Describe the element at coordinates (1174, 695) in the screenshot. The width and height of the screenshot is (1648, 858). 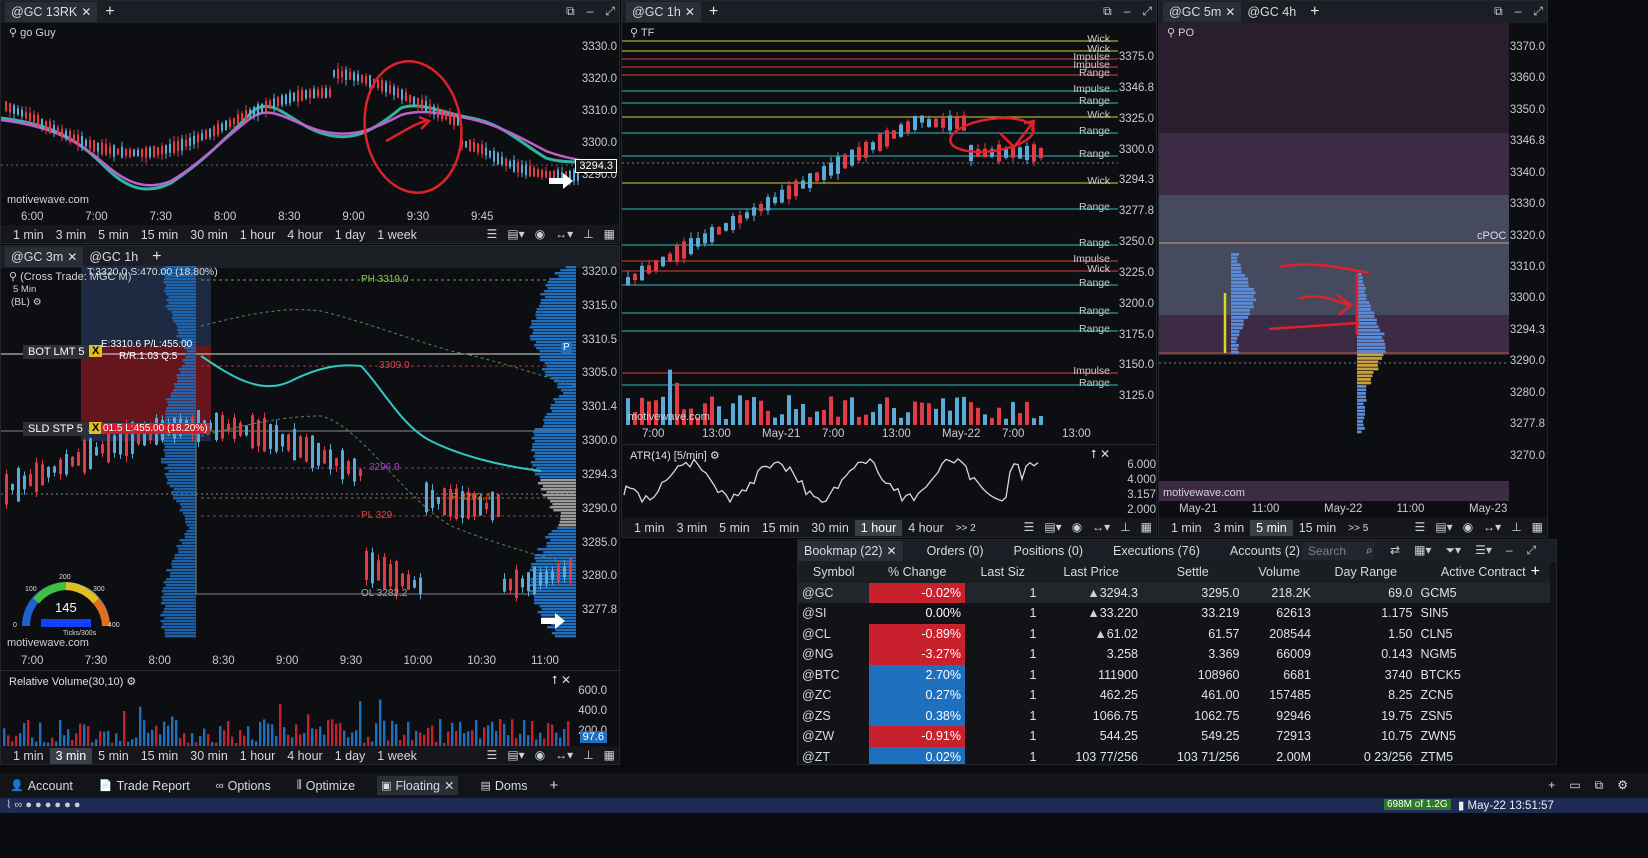
I see `table-row: @ZC 0.27% 1 462.25 461.00 157485 8.25 ZCN5` at that location.